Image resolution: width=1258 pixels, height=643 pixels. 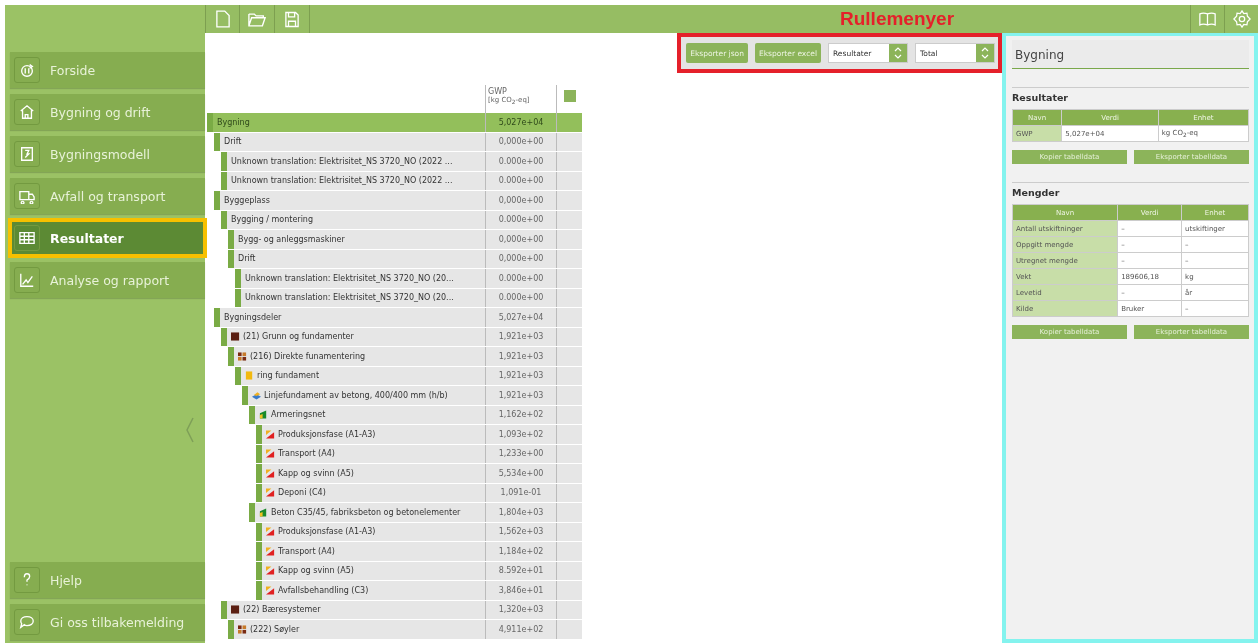 What do you see at coordinates (521, 492) in the screenshot?
I see `table-cell: 1,091e-01` at bounding box center [521, 492].